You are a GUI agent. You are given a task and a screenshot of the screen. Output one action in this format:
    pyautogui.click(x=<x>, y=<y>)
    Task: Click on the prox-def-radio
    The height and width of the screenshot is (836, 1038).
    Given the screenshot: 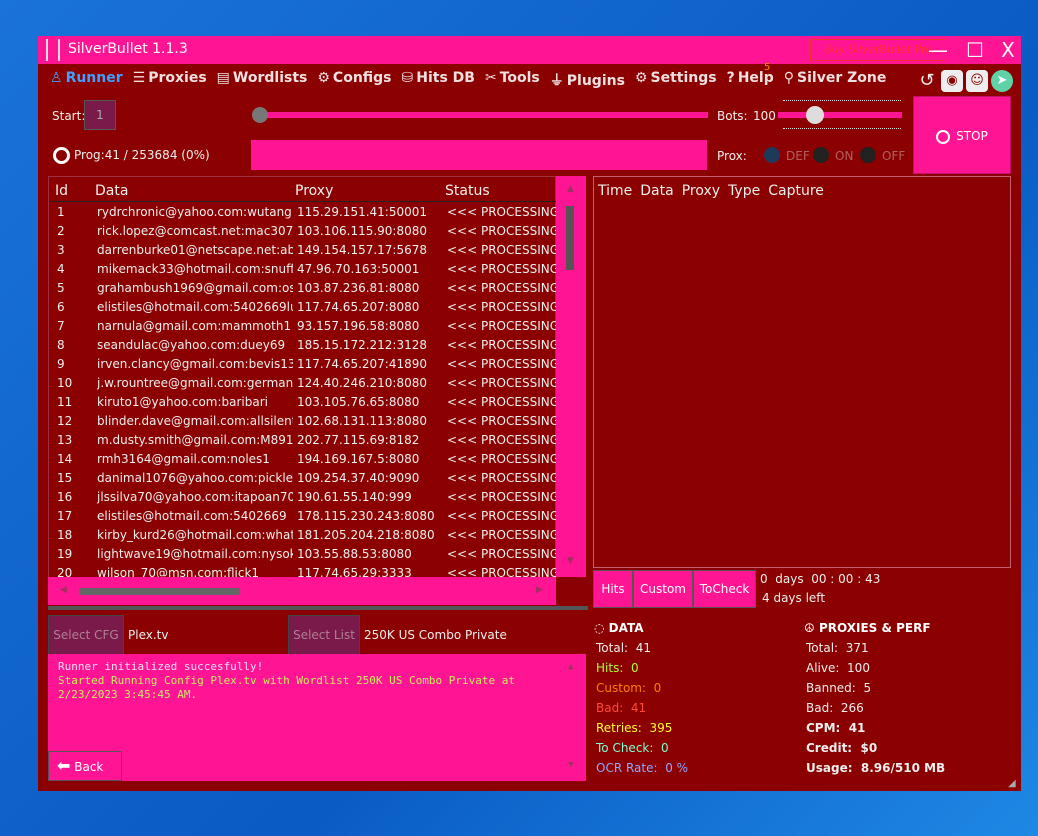 What is the action you would take?
    pyautogui.click(x=772, y=155)
    